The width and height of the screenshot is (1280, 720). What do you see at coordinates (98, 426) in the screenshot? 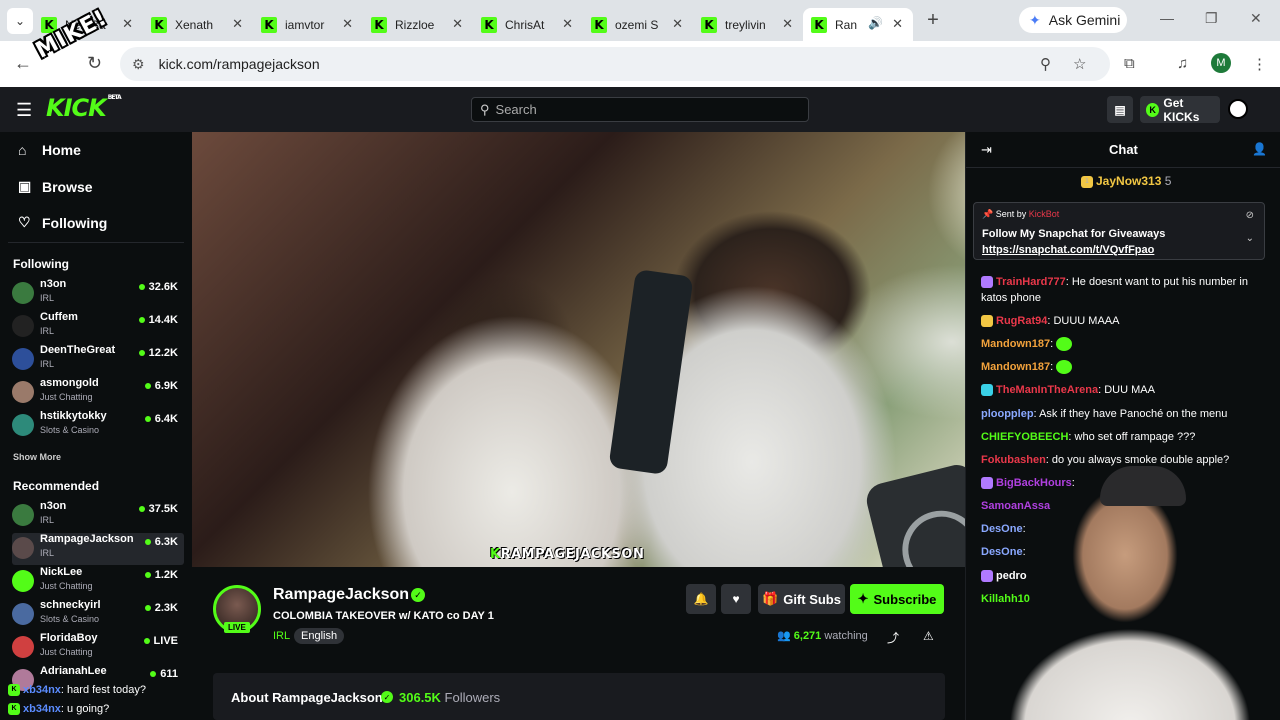
I see `channel-item: hstikkytokky Slots & Casino 6.4K` at bounding box center [98, 426].